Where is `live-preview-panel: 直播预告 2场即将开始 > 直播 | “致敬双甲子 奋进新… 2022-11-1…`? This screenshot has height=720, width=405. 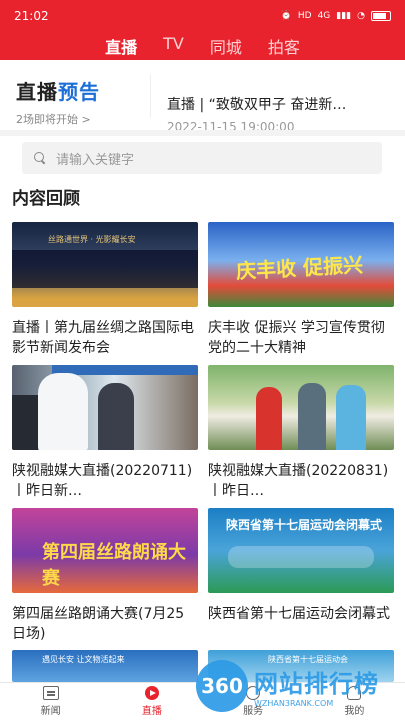
live-preview-panel: 直播预告 2场即将开始 > 直播 | “致敬双甲子 奋进新… 2022-11-1… is located at coordinates (202, 97).